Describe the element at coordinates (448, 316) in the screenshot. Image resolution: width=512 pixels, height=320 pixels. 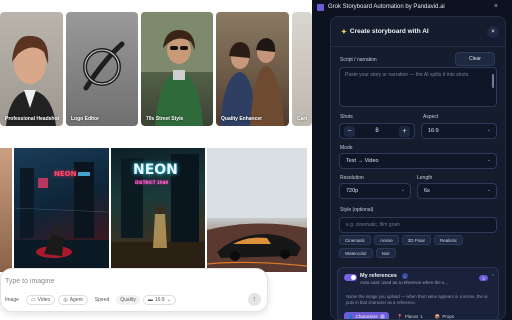
I see `tab-label: Props` at that location.